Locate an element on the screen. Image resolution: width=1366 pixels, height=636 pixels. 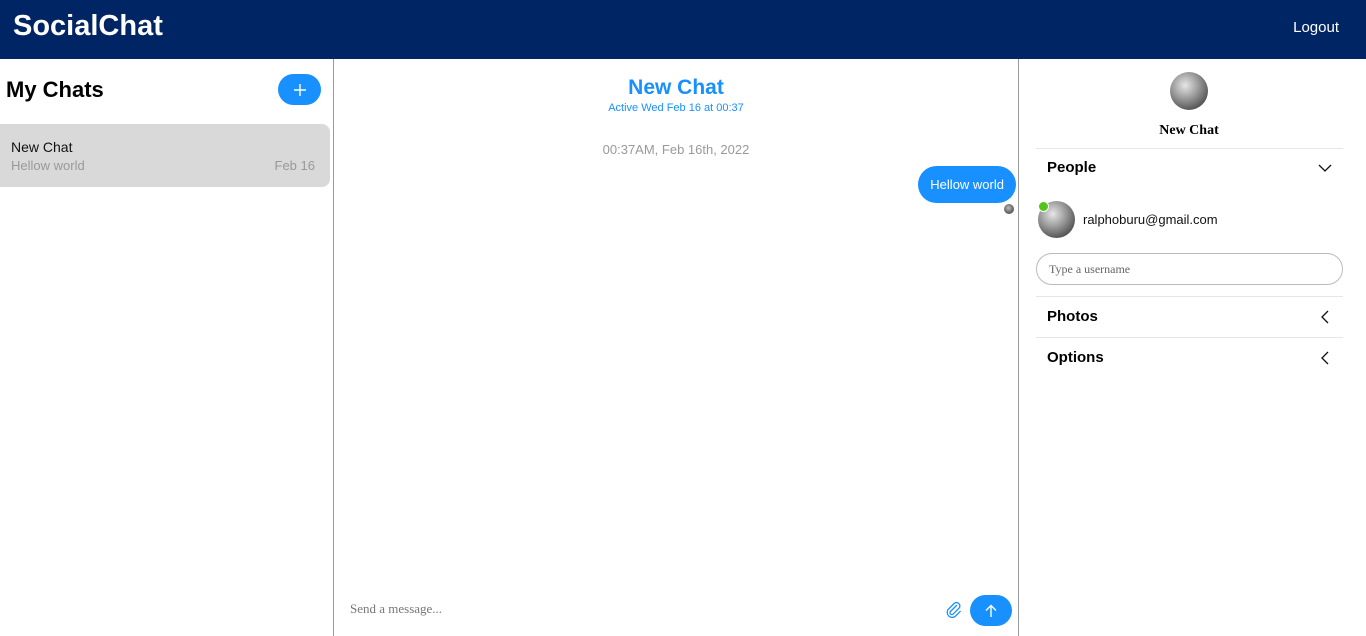
person-email: ralphoburu@gmail.com is located at coordinates (1150, 219).